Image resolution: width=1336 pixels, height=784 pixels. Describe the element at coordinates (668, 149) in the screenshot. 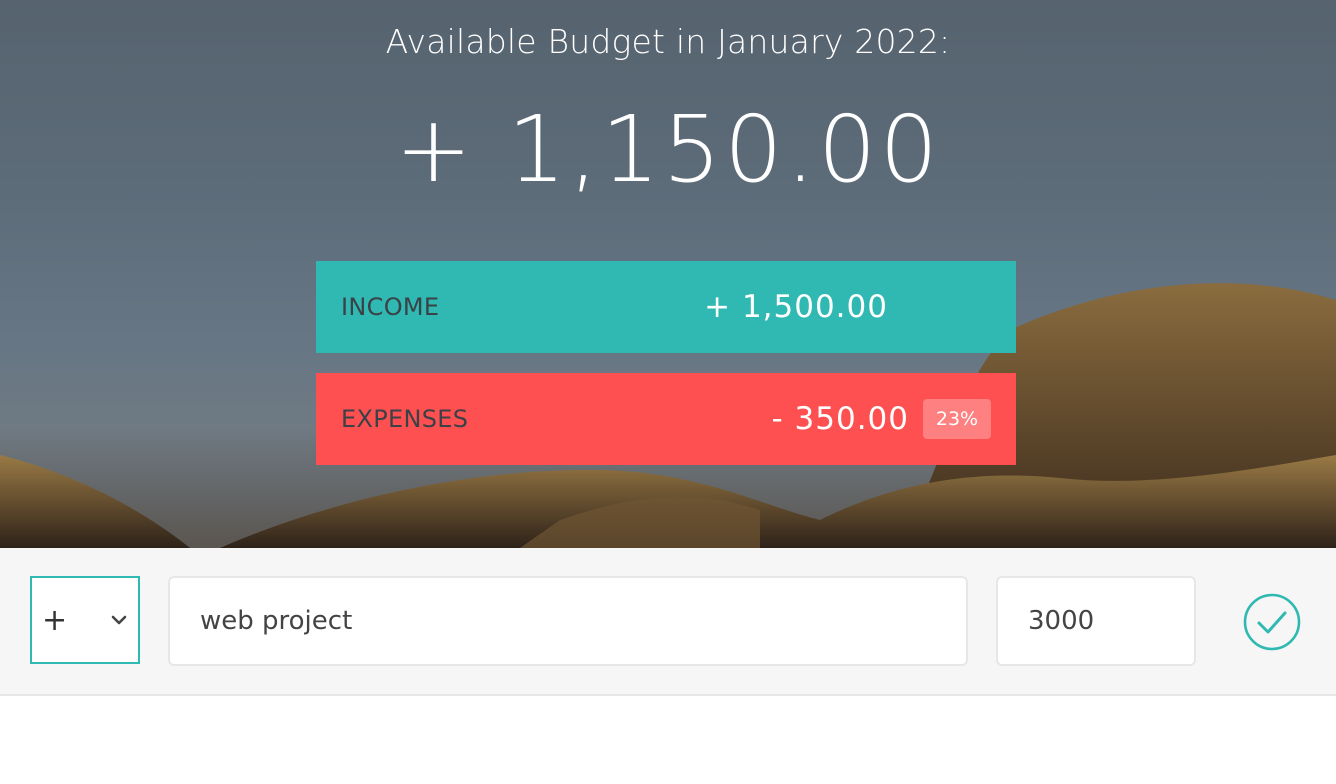

I see `budget-value: + 1,150.00` at that location.